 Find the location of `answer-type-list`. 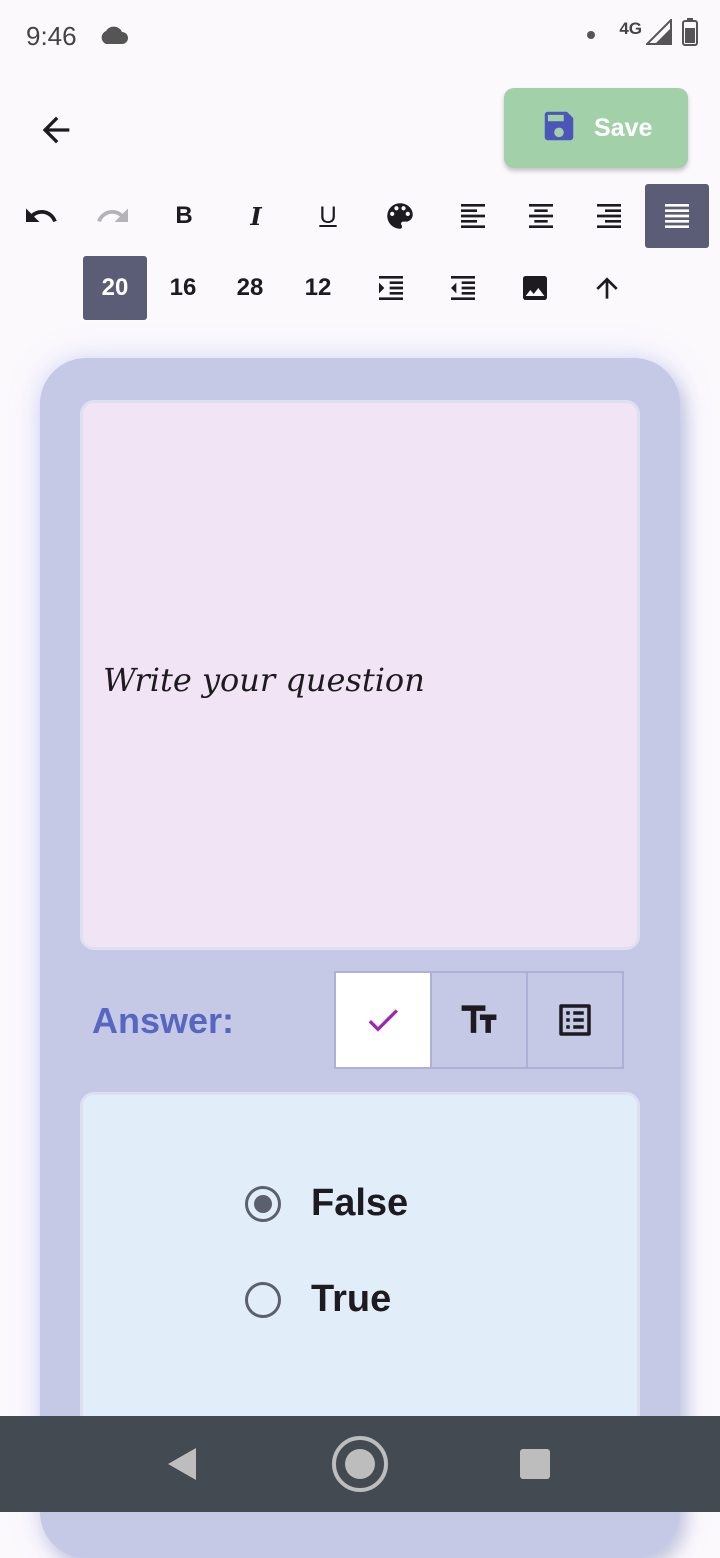

answer-type-list is located at coordinates (575, 1020).